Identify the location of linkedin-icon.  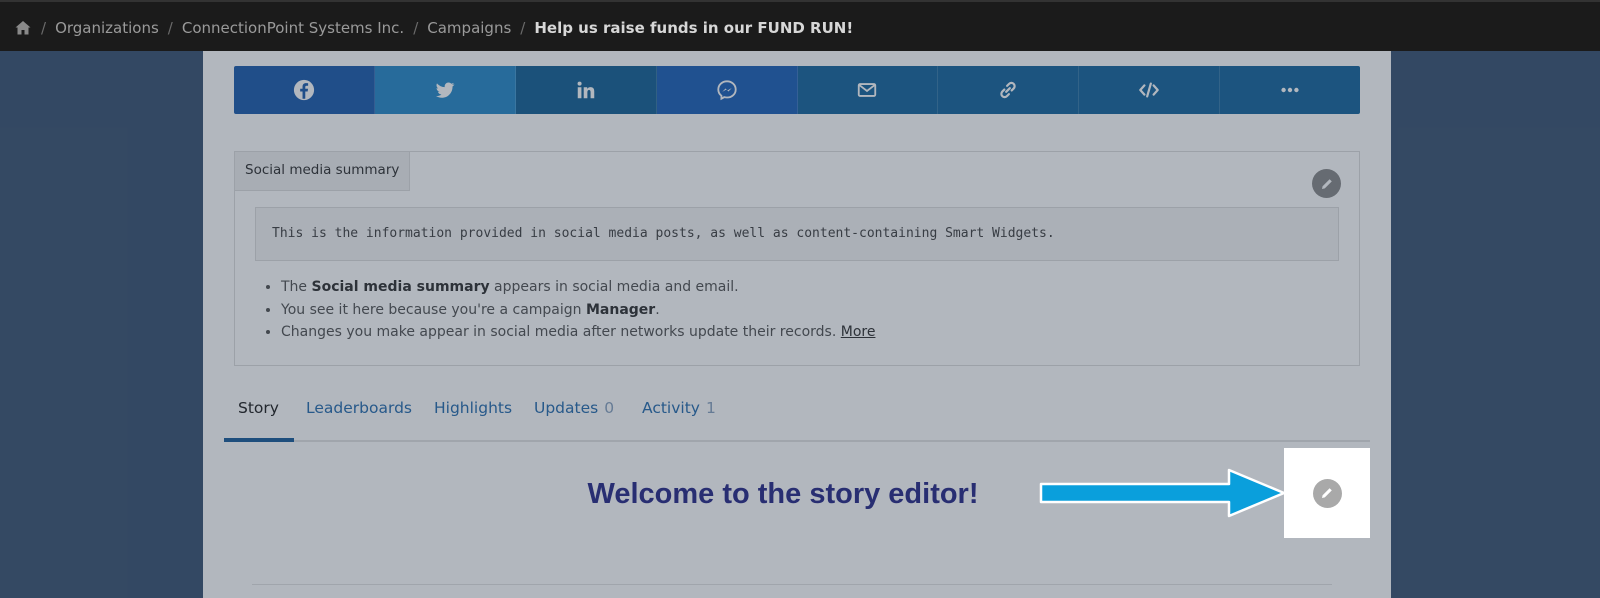
(585, 90).